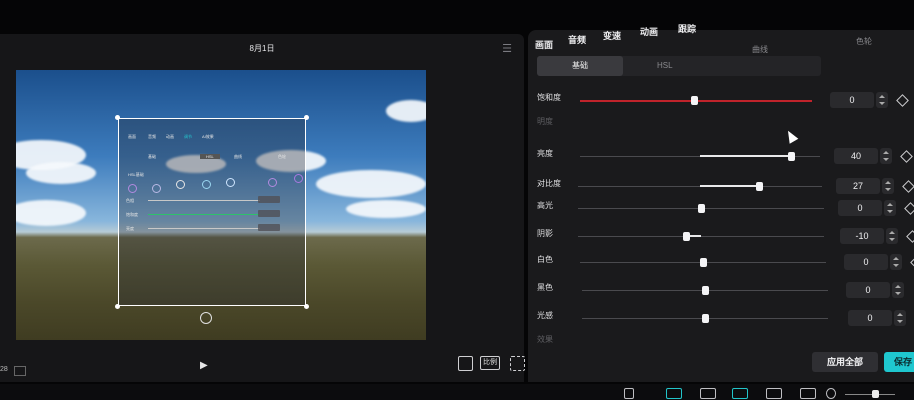 The height and width of the screenshot is (400, 914). Describe the element at coordinates (545, 315) in the screenshot. I see `slider-label: 光感` at that location.